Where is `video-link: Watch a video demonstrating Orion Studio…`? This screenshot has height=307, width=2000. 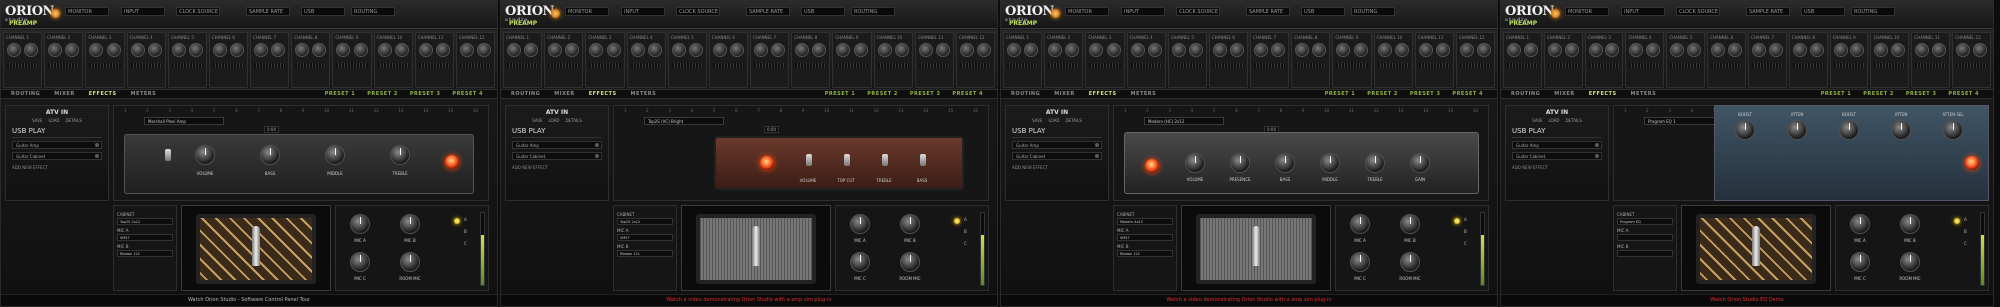
video-link: Watch a video demonstrating Orion Studio… is located at coordinates (749, 300).